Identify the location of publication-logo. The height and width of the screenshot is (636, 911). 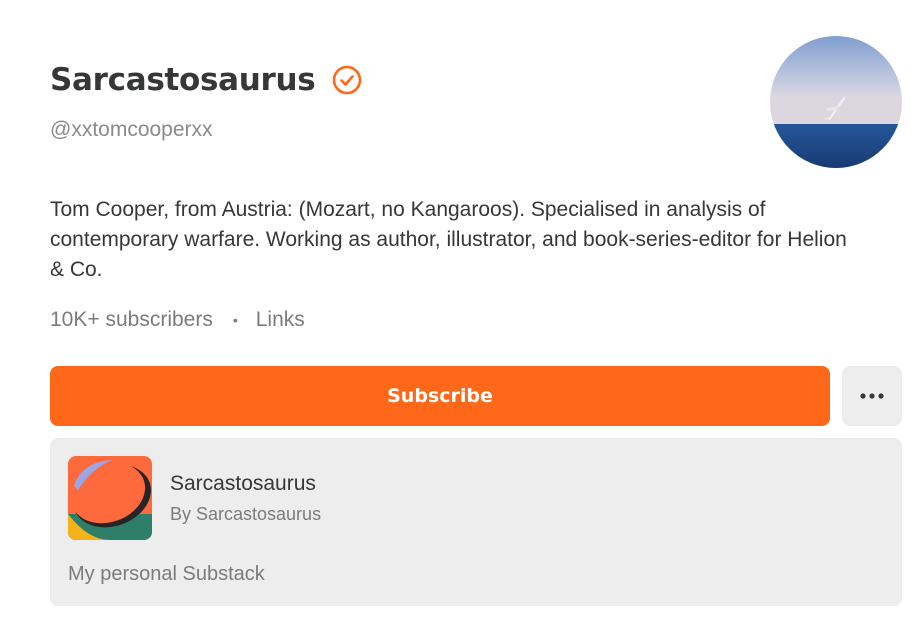
(110, 498).